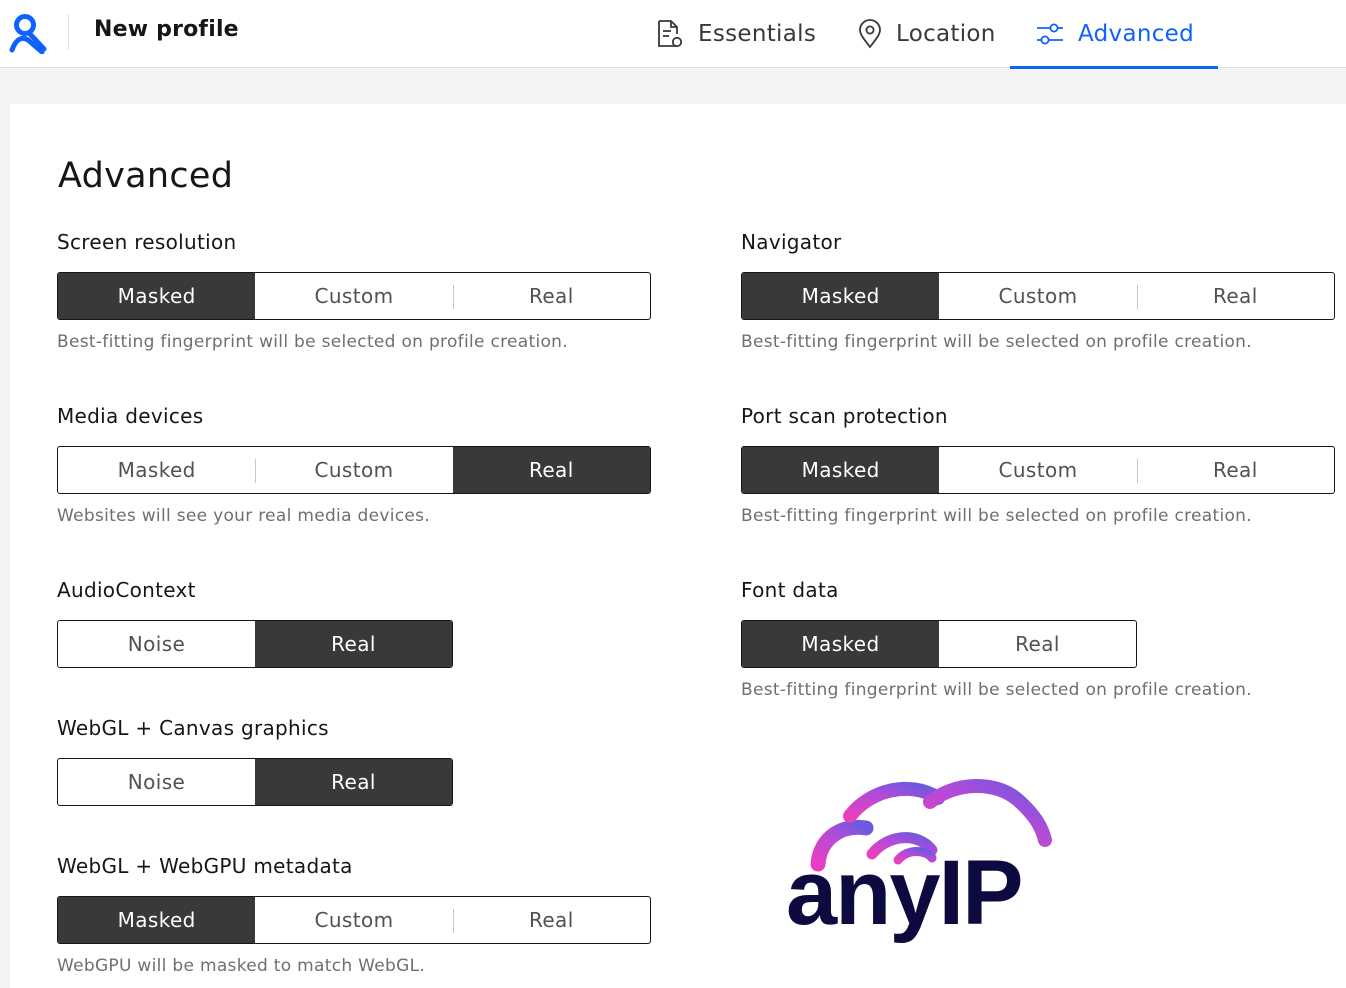  What do you see at coordinates (241, 966) in the screenshot?
I see `field-hint: WebGPU will be masked to match WebGL.` at bounding box center [241, 966].